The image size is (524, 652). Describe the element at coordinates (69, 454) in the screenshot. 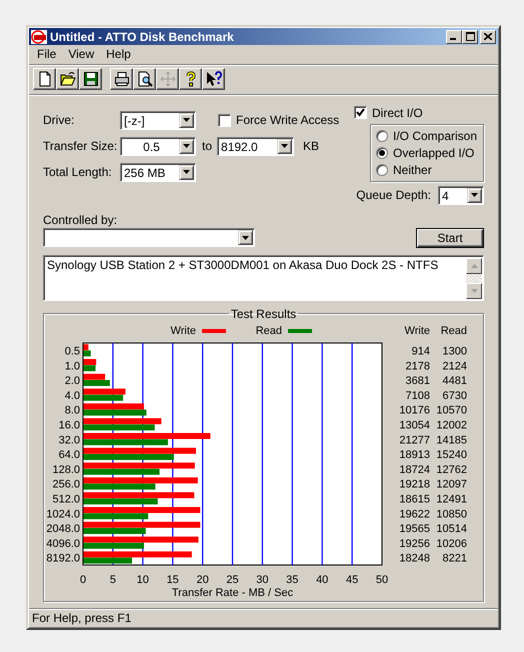

I see `transfer-size-label: 64.0` at that location.